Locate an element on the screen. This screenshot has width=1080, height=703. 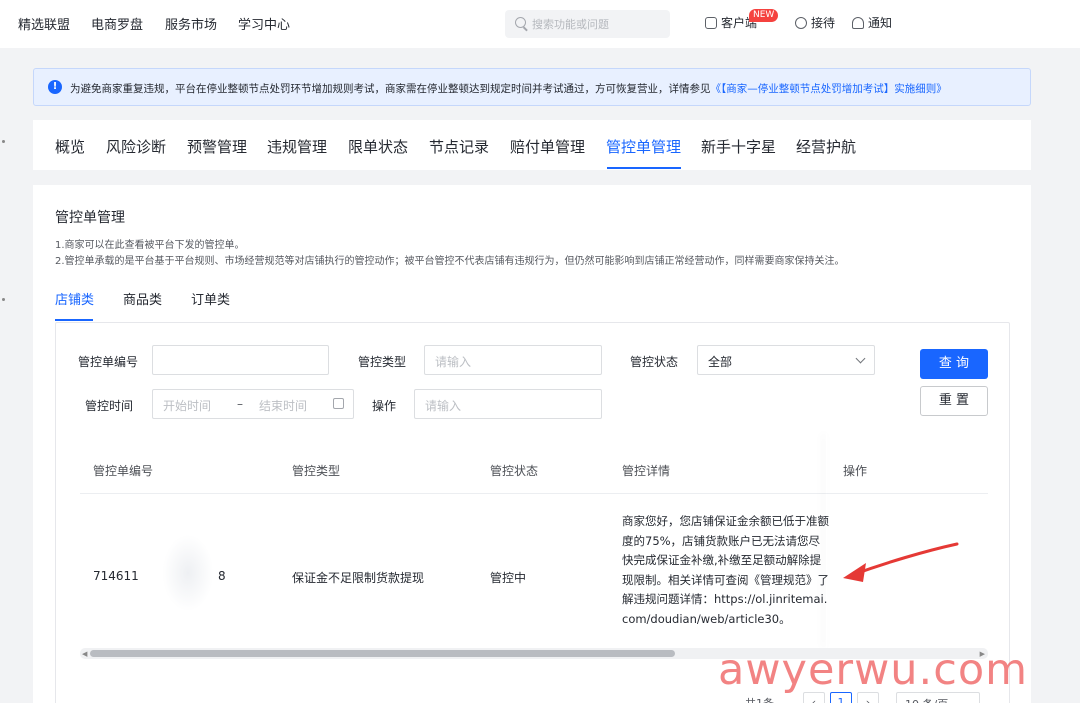
arrow-head is located at coordinates (854, 572).